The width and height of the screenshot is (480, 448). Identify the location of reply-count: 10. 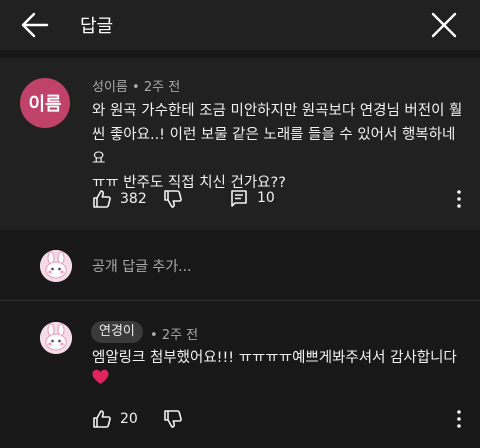
(266, 198).